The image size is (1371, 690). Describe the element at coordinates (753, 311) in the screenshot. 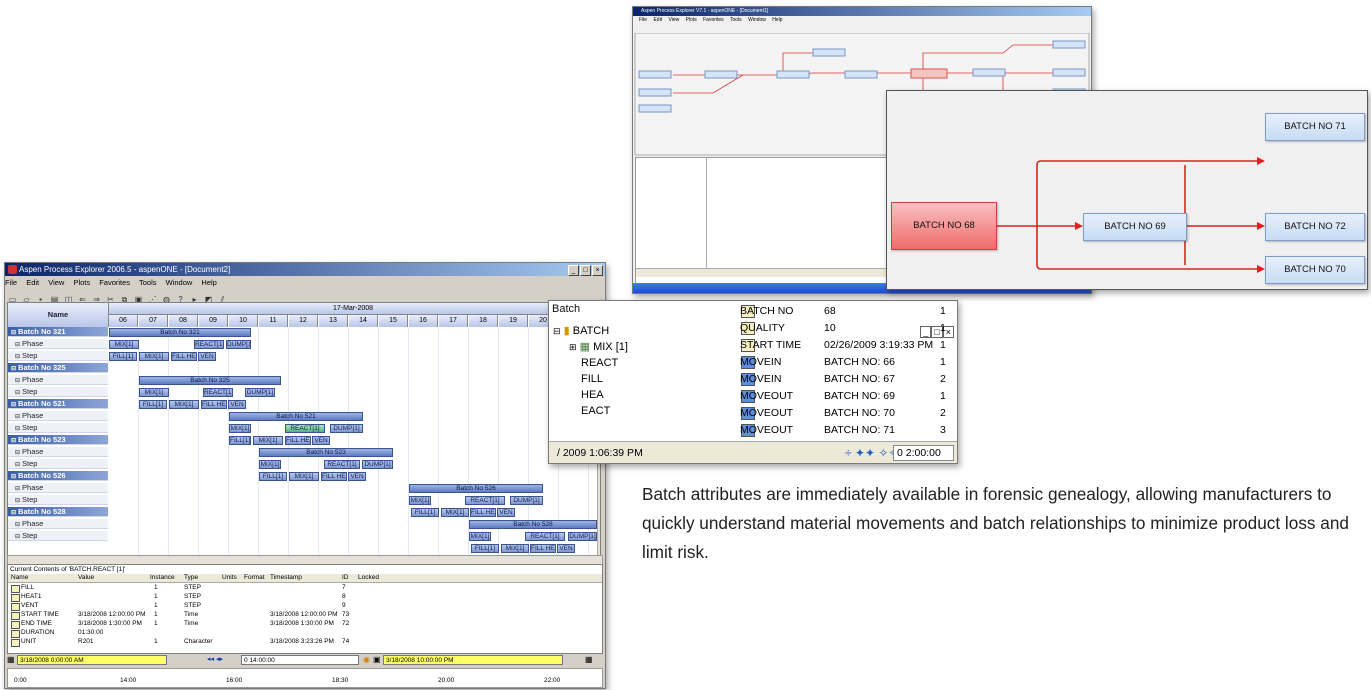

I see `attribute-row: BATCH NO681Numeric` at that location.